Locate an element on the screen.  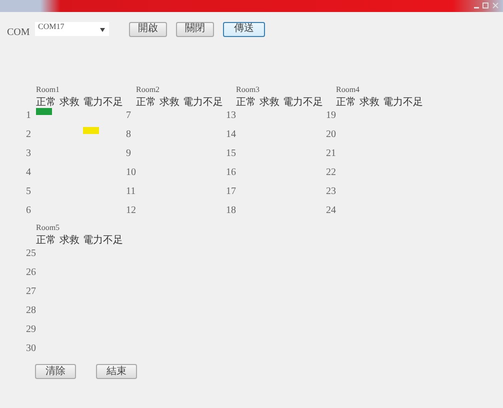
slot-number: 3 is located at coordinates (29, 153).